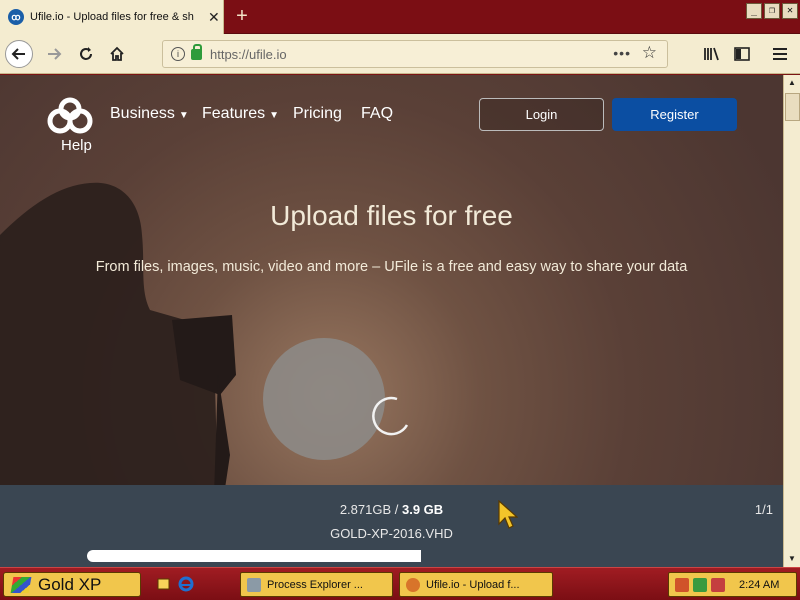 Image resolution: width=800 pixels, height=600 pixels. Describe the element at coordinates (254, 584) in the screenshot. I see `process-explorer-icon` at that location.